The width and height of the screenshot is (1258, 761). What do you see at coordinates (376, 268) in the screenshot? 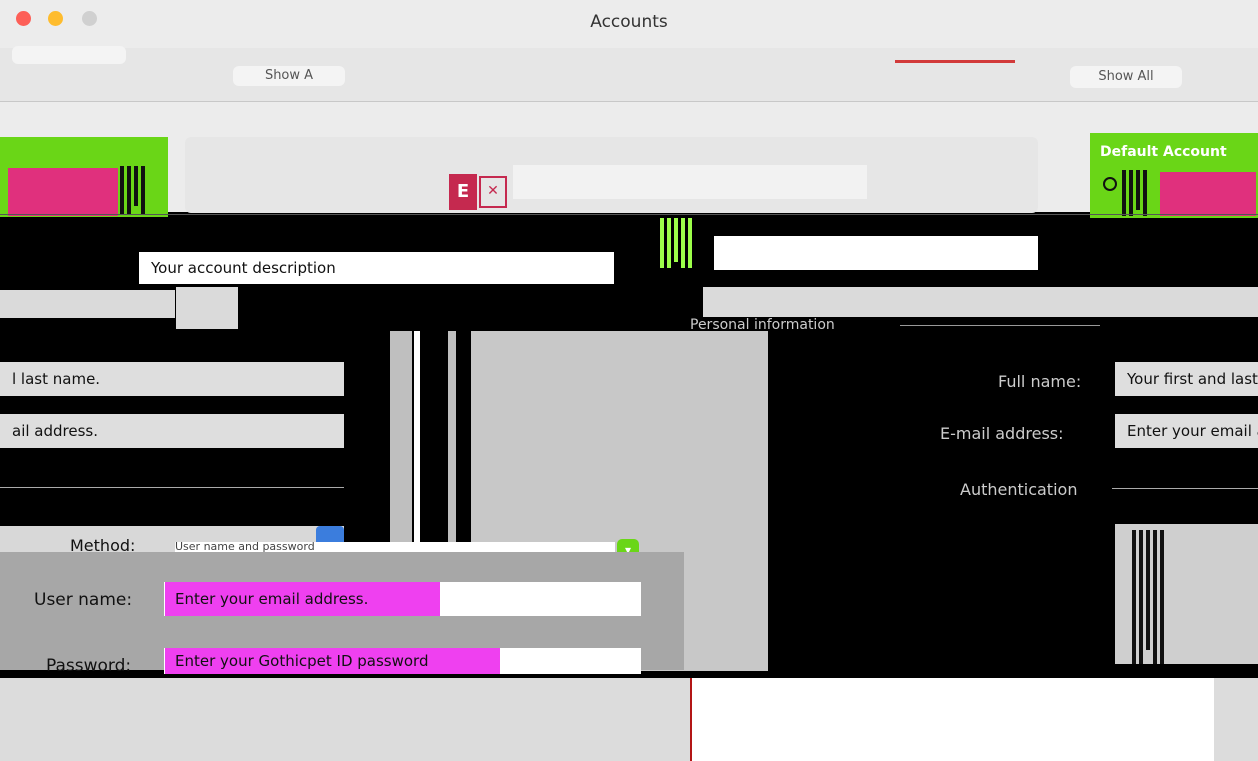
I see `account-description-field: Your account description` at bounding box center [376, 268].